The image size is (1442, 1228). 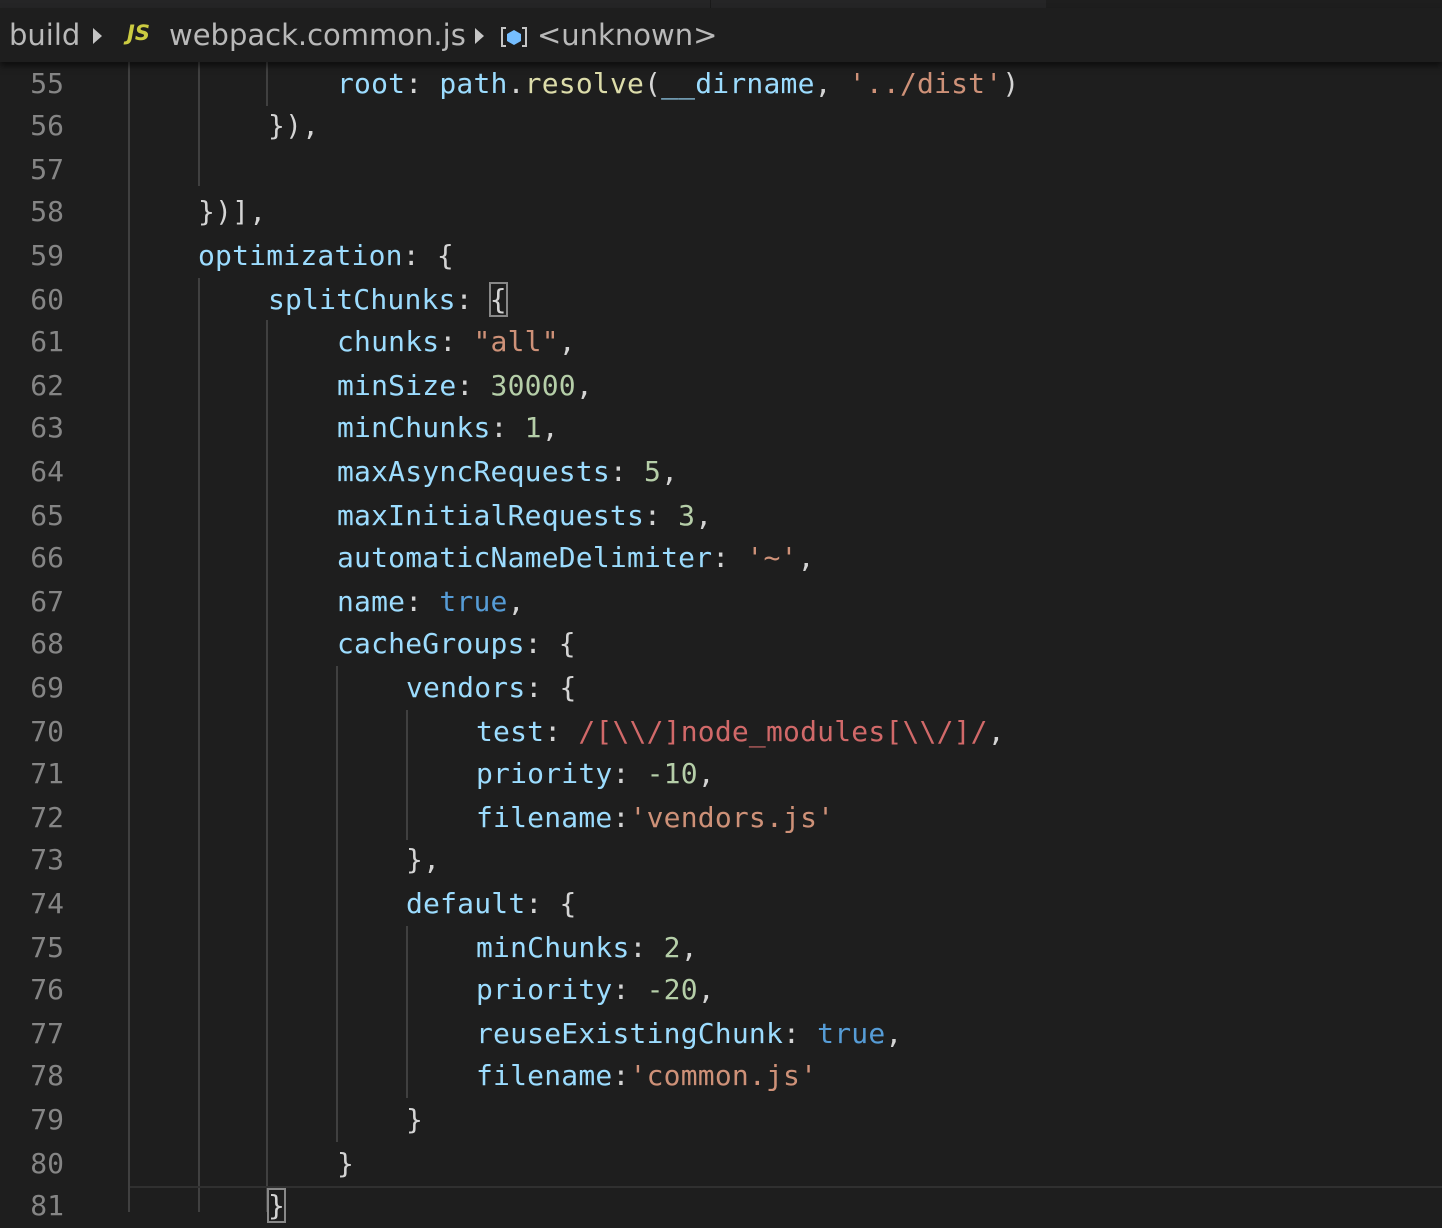 I want to click on code-token: (, so click(x=653, y=83).